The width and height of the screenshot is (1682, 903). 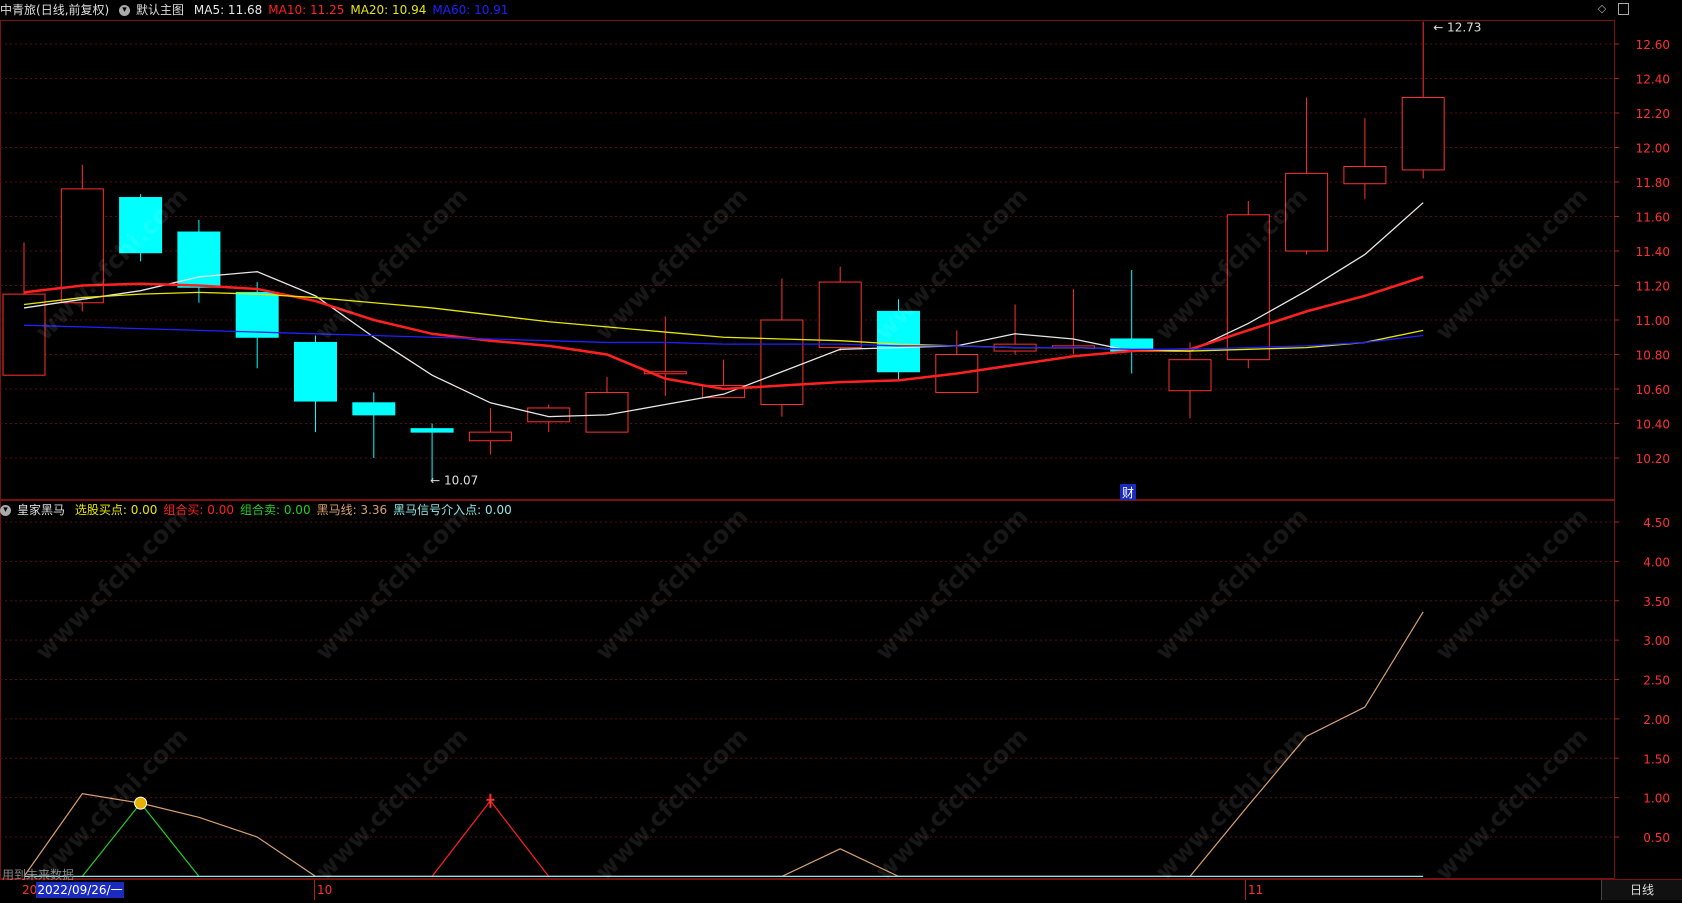 What do you see at coordinates (452, 510) in the screenshot?
I see `indicator-legend-item-4: 黑马信号介入点: 0.00` at bounding box center [452, 510].